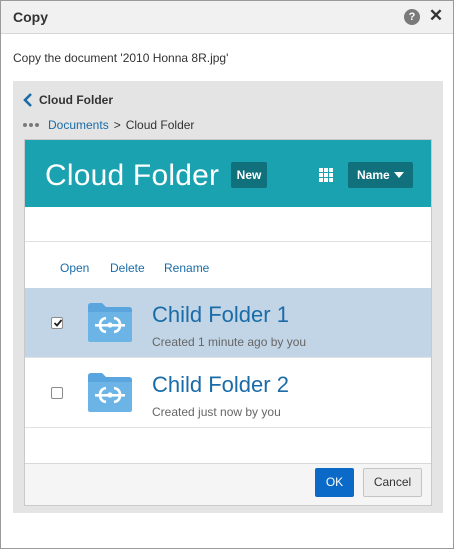  Describe the element at coordinates (326, 175) in the screenshot. I see `grid-view-icon` at that location.